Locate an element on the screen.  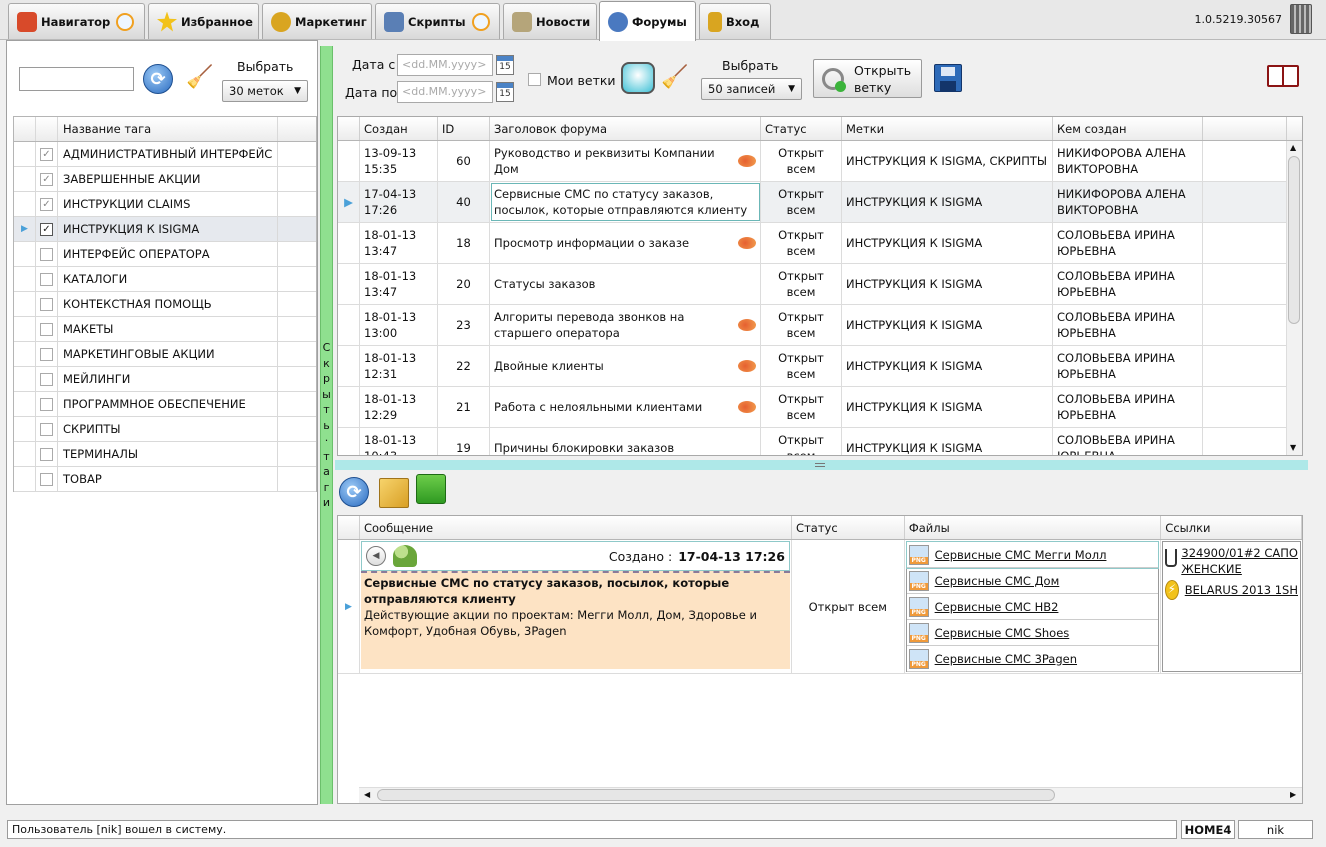
tag-row: ТОВАР is located at coordinates (165, 479).